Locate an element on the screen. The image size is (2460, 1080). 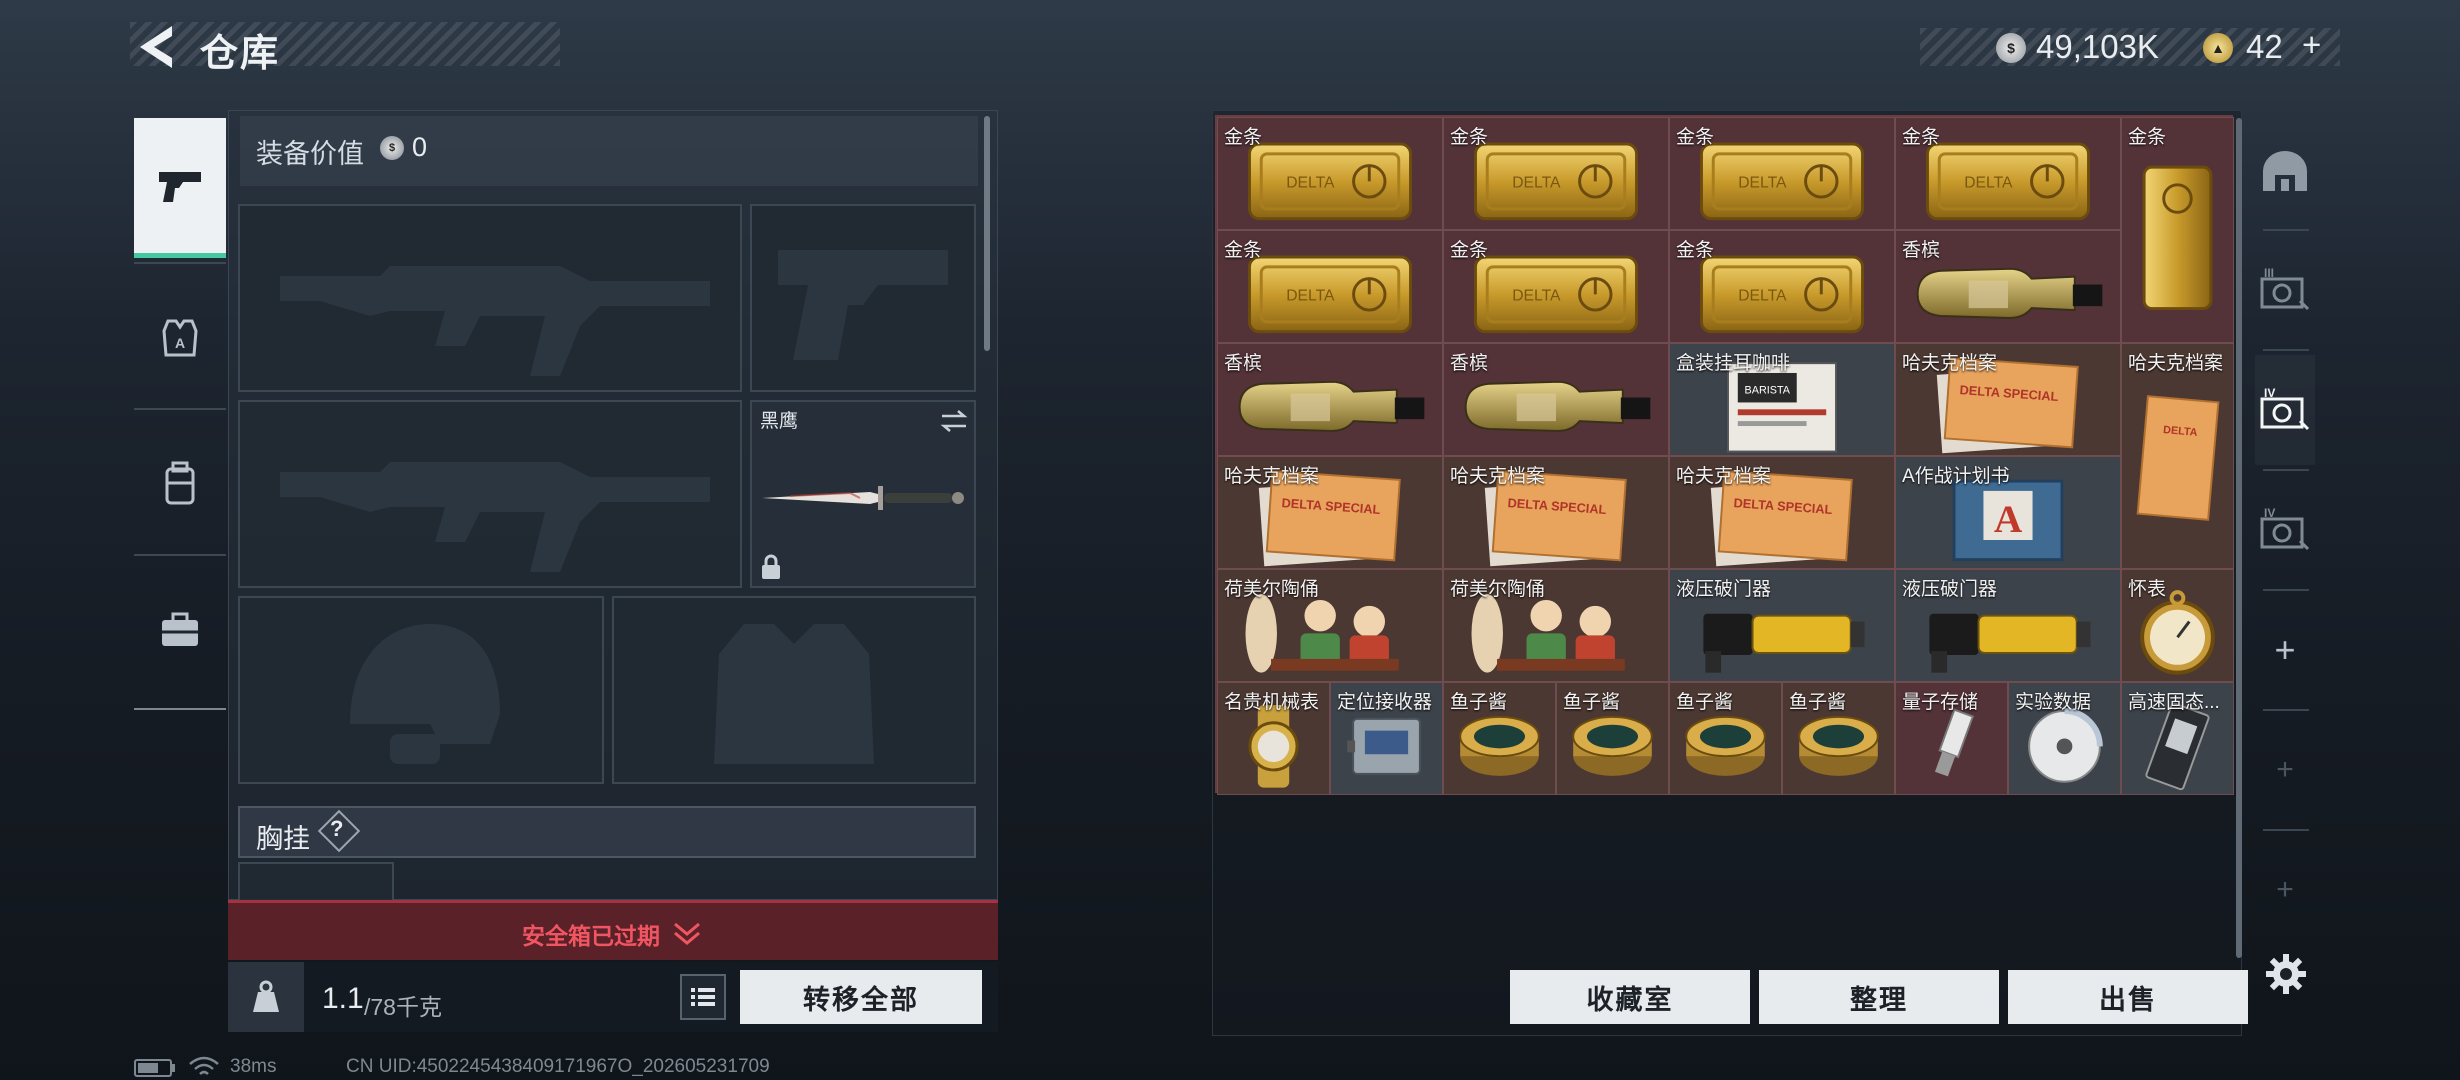
tab-weapons is located at coordinates (180, 188).